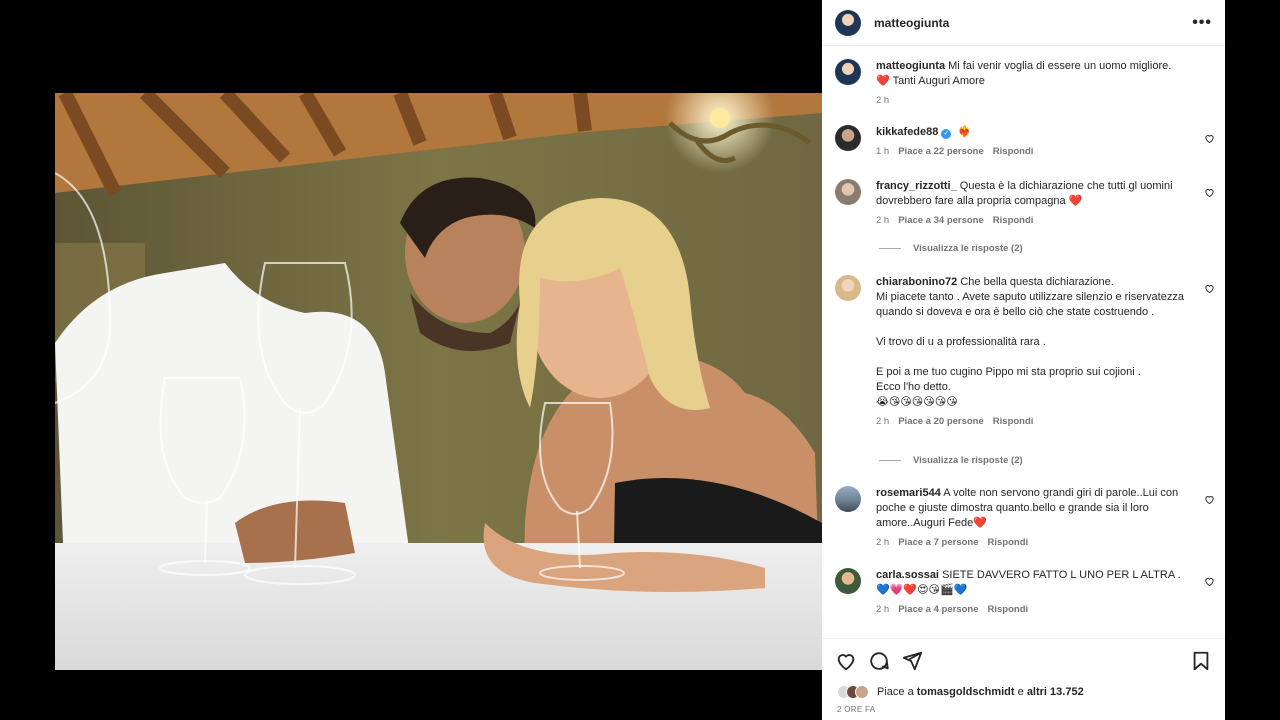 The height and width of the screenshot is (720, 1280). Describe the element at coordinates (913, 387) in the screenshot. I see `comment-line: Ecco l'ho detto.` at that location.